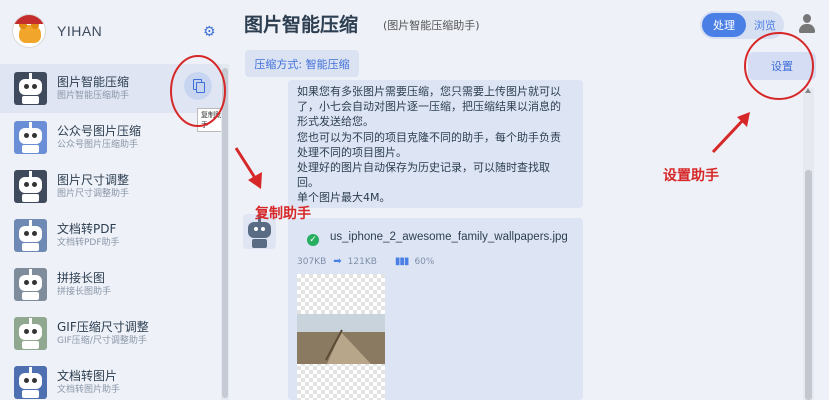  Describe the element at coordinates (84, 292) in the screenshot. I see `sidebar-item-subtitle: 拼接长图助手` at that location.